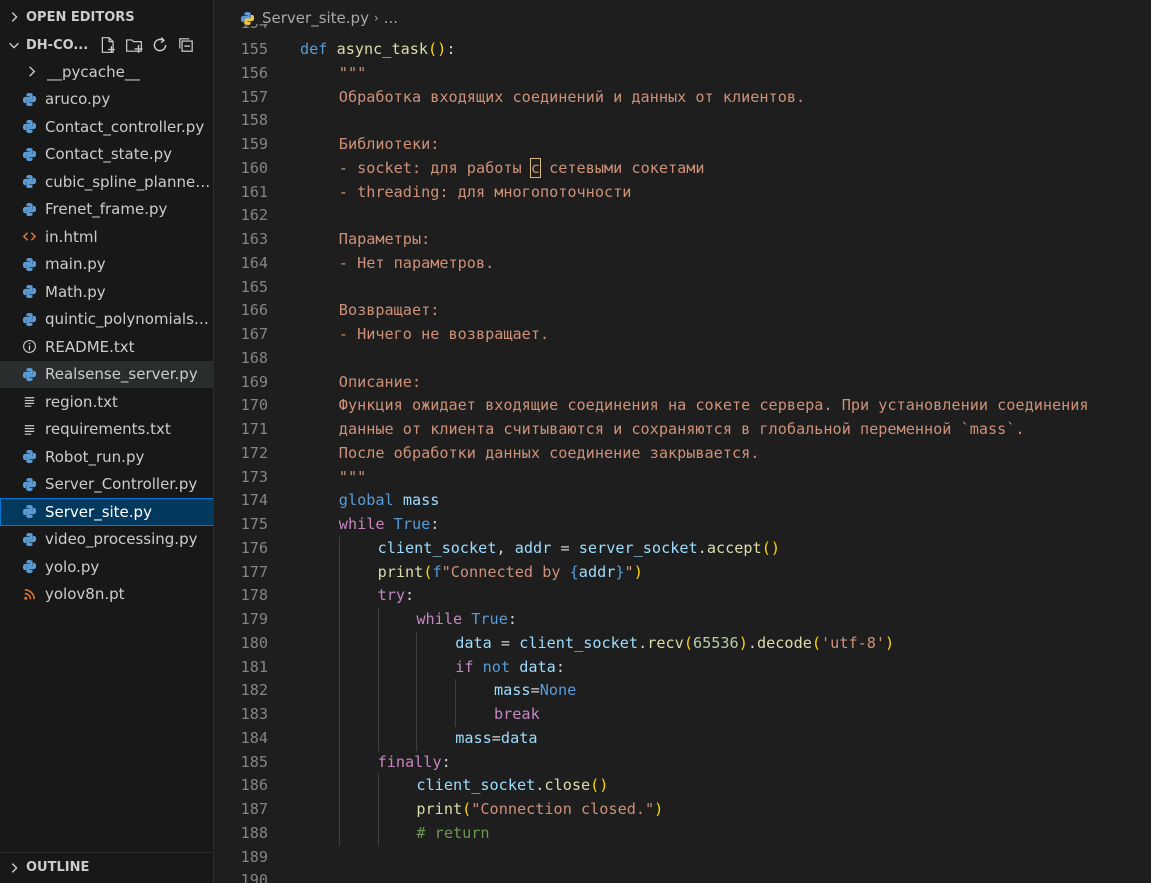  What do you see at coordinates (683, 762) in the screenshot?
I see `code-line: 185 finally:` at bounding box center [683, 762].